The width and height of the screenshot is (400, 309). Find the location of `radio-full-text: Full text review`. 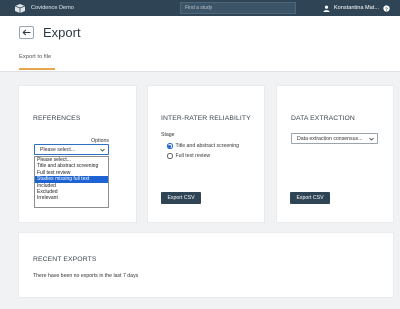

radio-full-text: Full text review is located at coordinates (188, 156).